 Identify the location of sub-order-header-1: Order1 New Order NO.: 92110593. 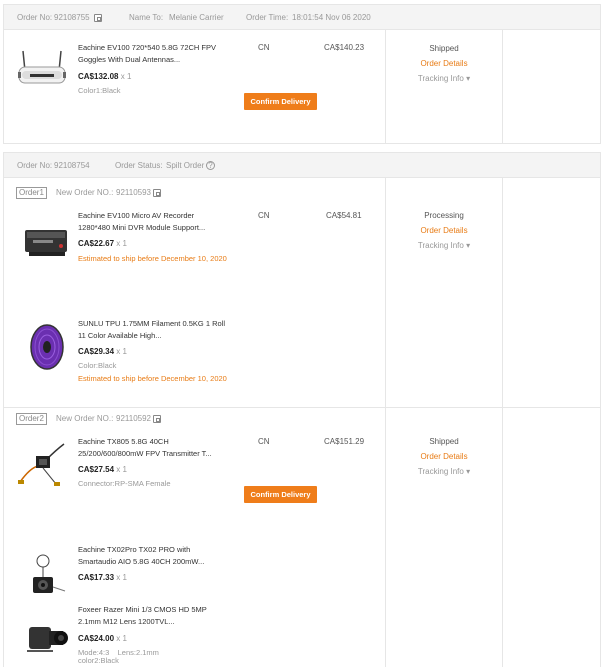
(196, 193).